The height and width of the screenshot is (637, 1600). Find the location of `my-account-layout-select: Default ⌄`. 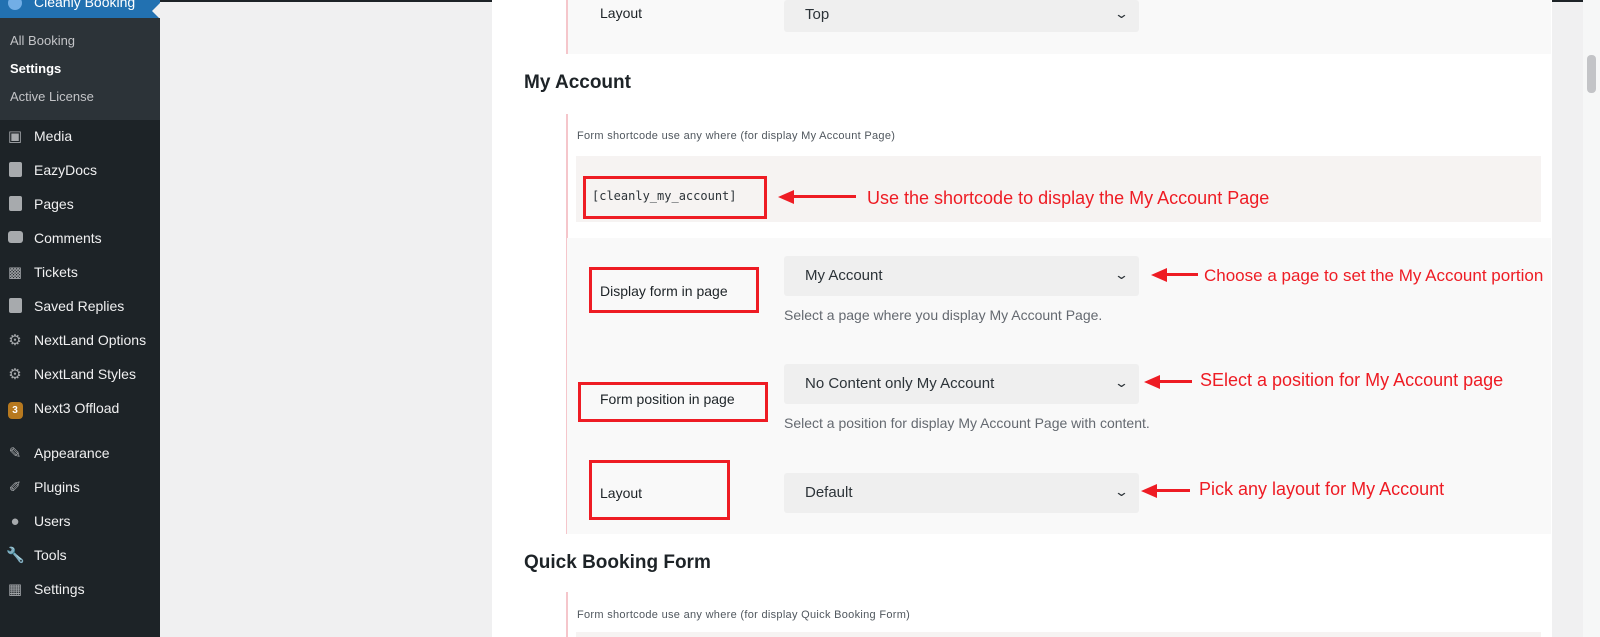

my-account-layout-select: Default ⌄ is located at coordinates (961, 493).